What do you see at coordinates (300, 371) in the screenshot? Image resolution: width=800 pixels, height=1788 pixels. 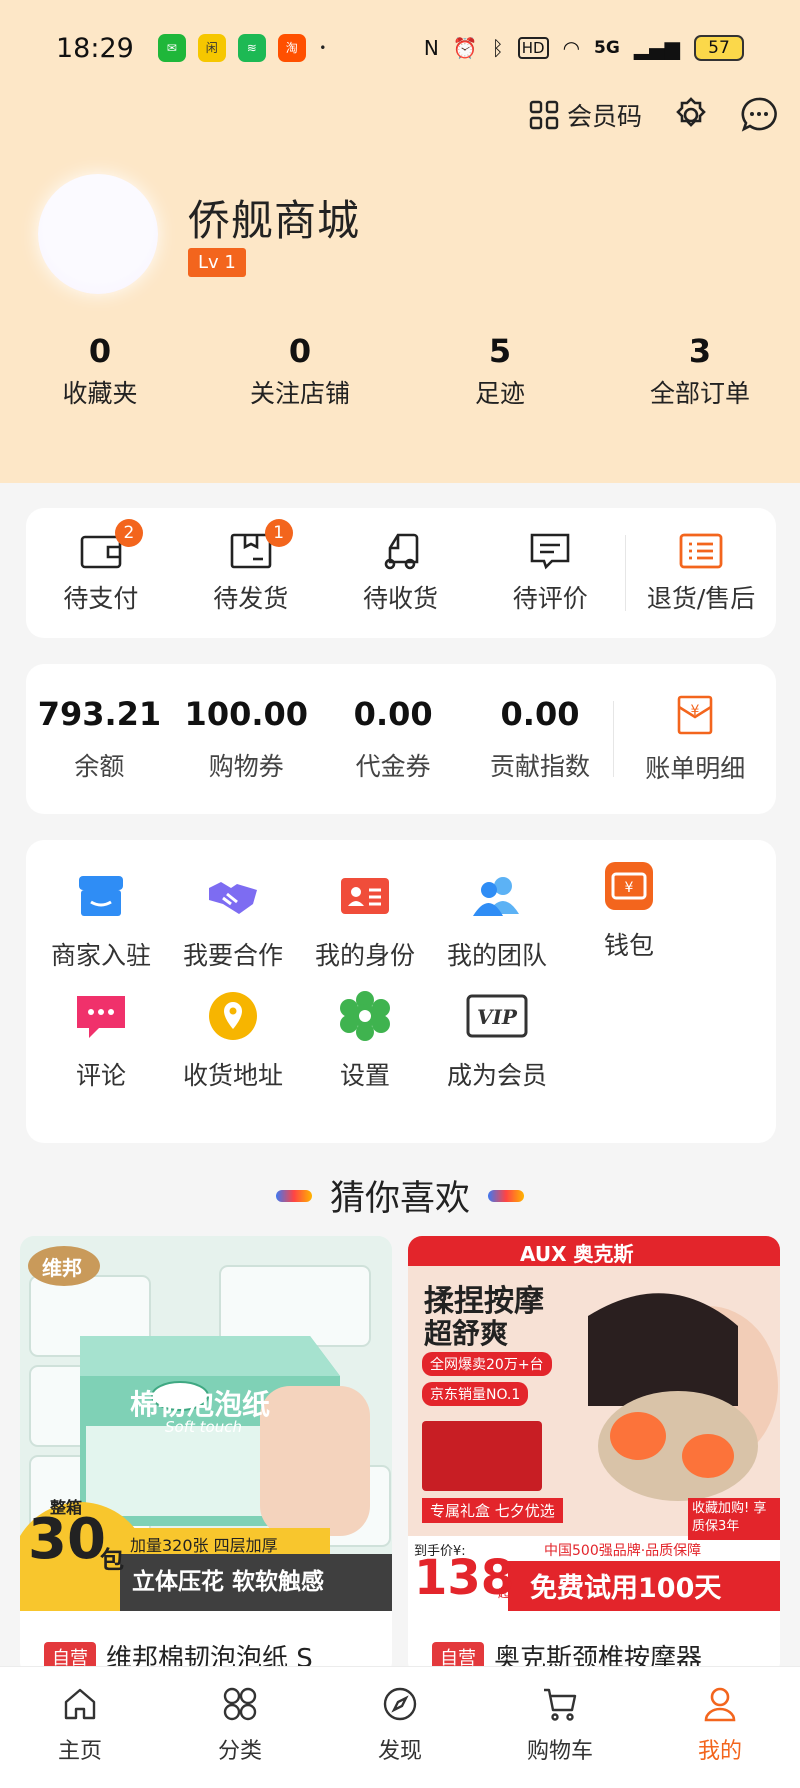 I see `stat-followed-shops: 0 关注店铺` at bounding box center [300, 371].